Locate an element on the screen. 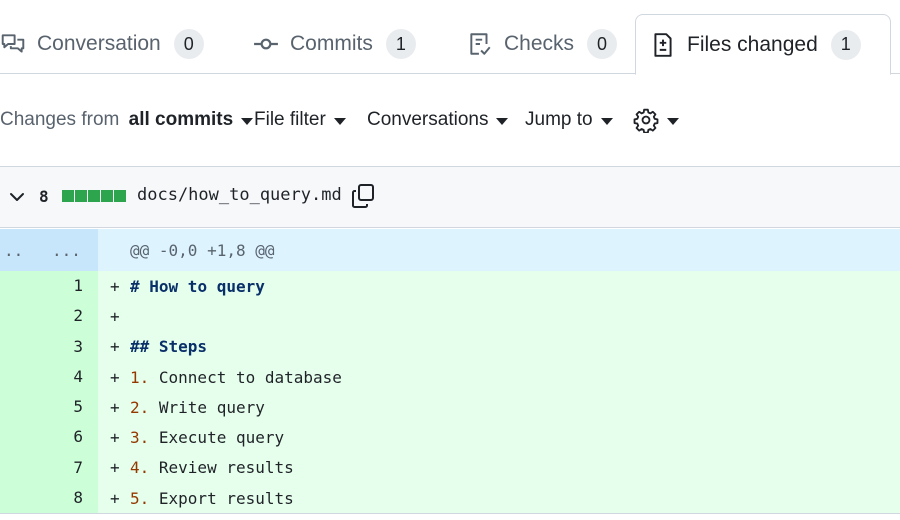 This screenshot has height=520, width=900. tab-label: Conversation is located at coordinates (99, 43).